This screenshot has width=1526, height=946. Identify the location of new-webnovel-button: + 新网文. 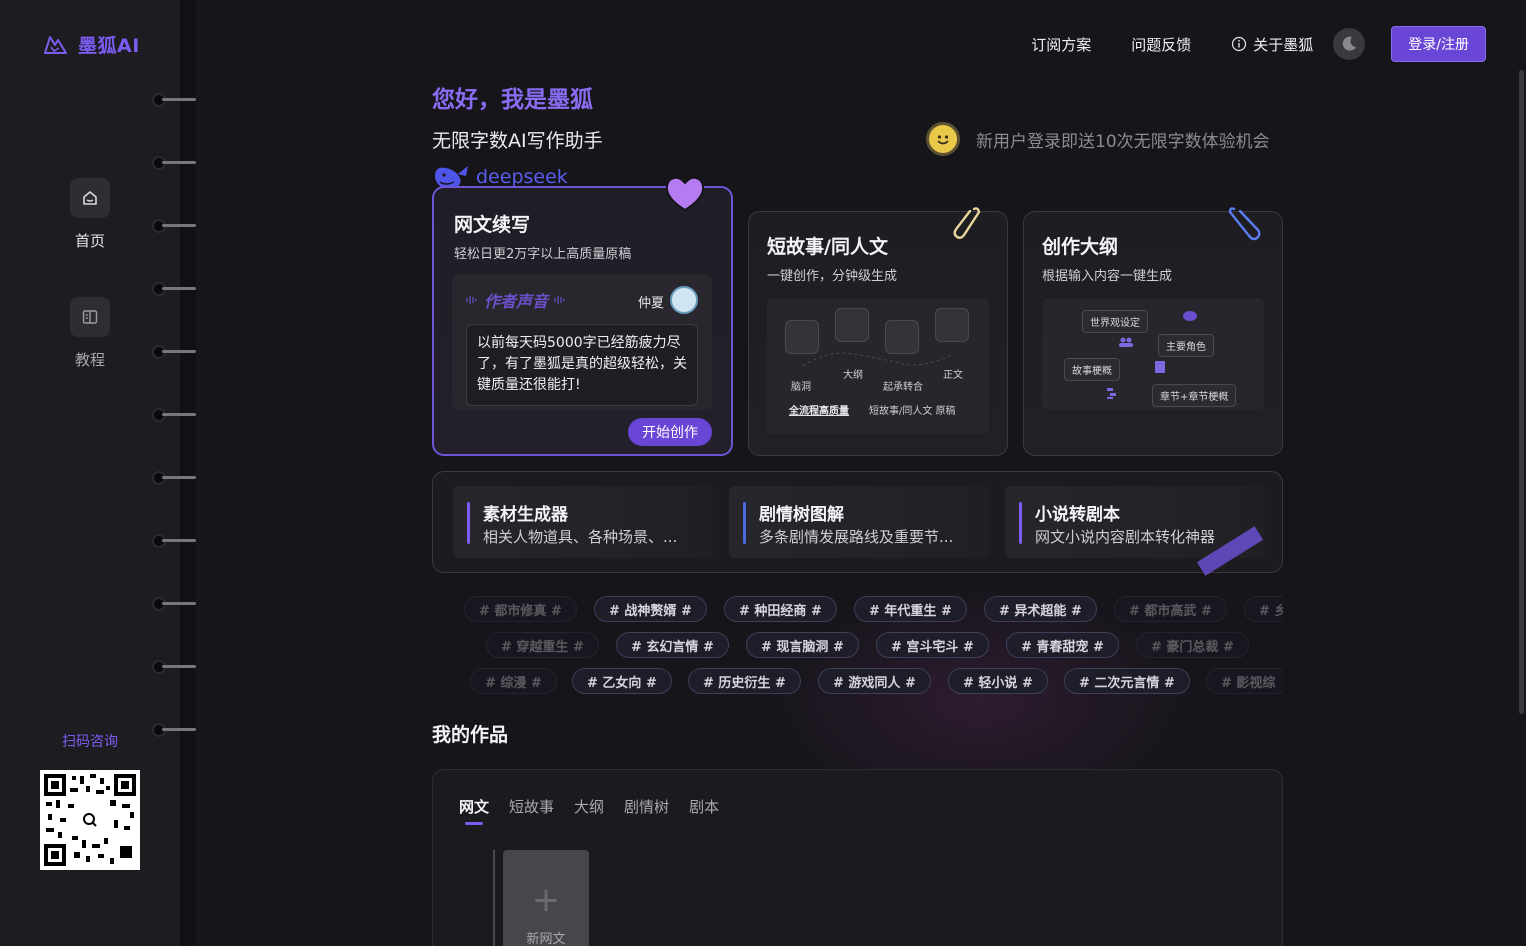
(541, 898).